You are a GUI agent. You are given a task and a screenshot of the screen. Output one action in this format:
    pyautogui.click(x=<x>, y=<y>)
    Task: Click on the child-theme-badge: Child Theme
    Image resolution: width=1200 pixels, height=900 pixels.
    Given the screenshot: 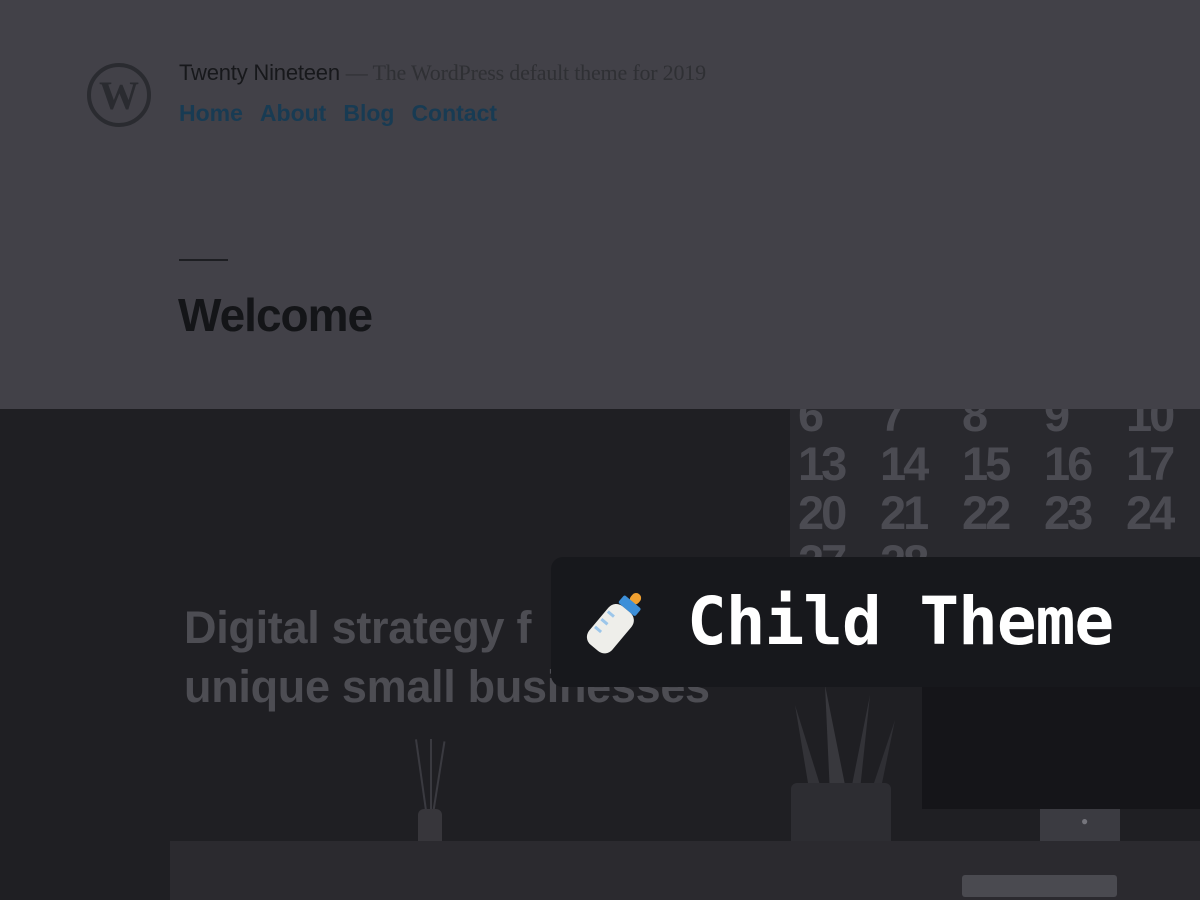 What is the action you would take?
    pyautogui.click(x=875, y=622)
    